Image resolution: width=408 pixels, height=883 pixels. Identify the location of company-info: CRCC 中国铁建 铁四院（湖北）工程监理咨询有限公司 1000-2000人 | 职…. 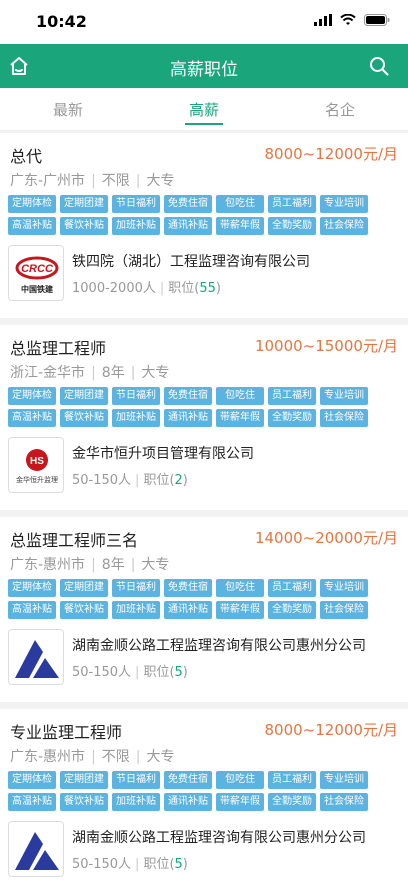
(204, 275).